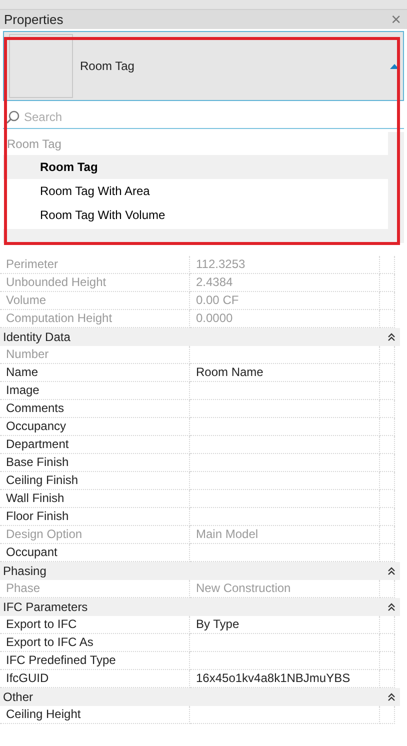 This screenshot has height=746, width=407. I want to click on property-label: Base Finish, so click(95, 463).